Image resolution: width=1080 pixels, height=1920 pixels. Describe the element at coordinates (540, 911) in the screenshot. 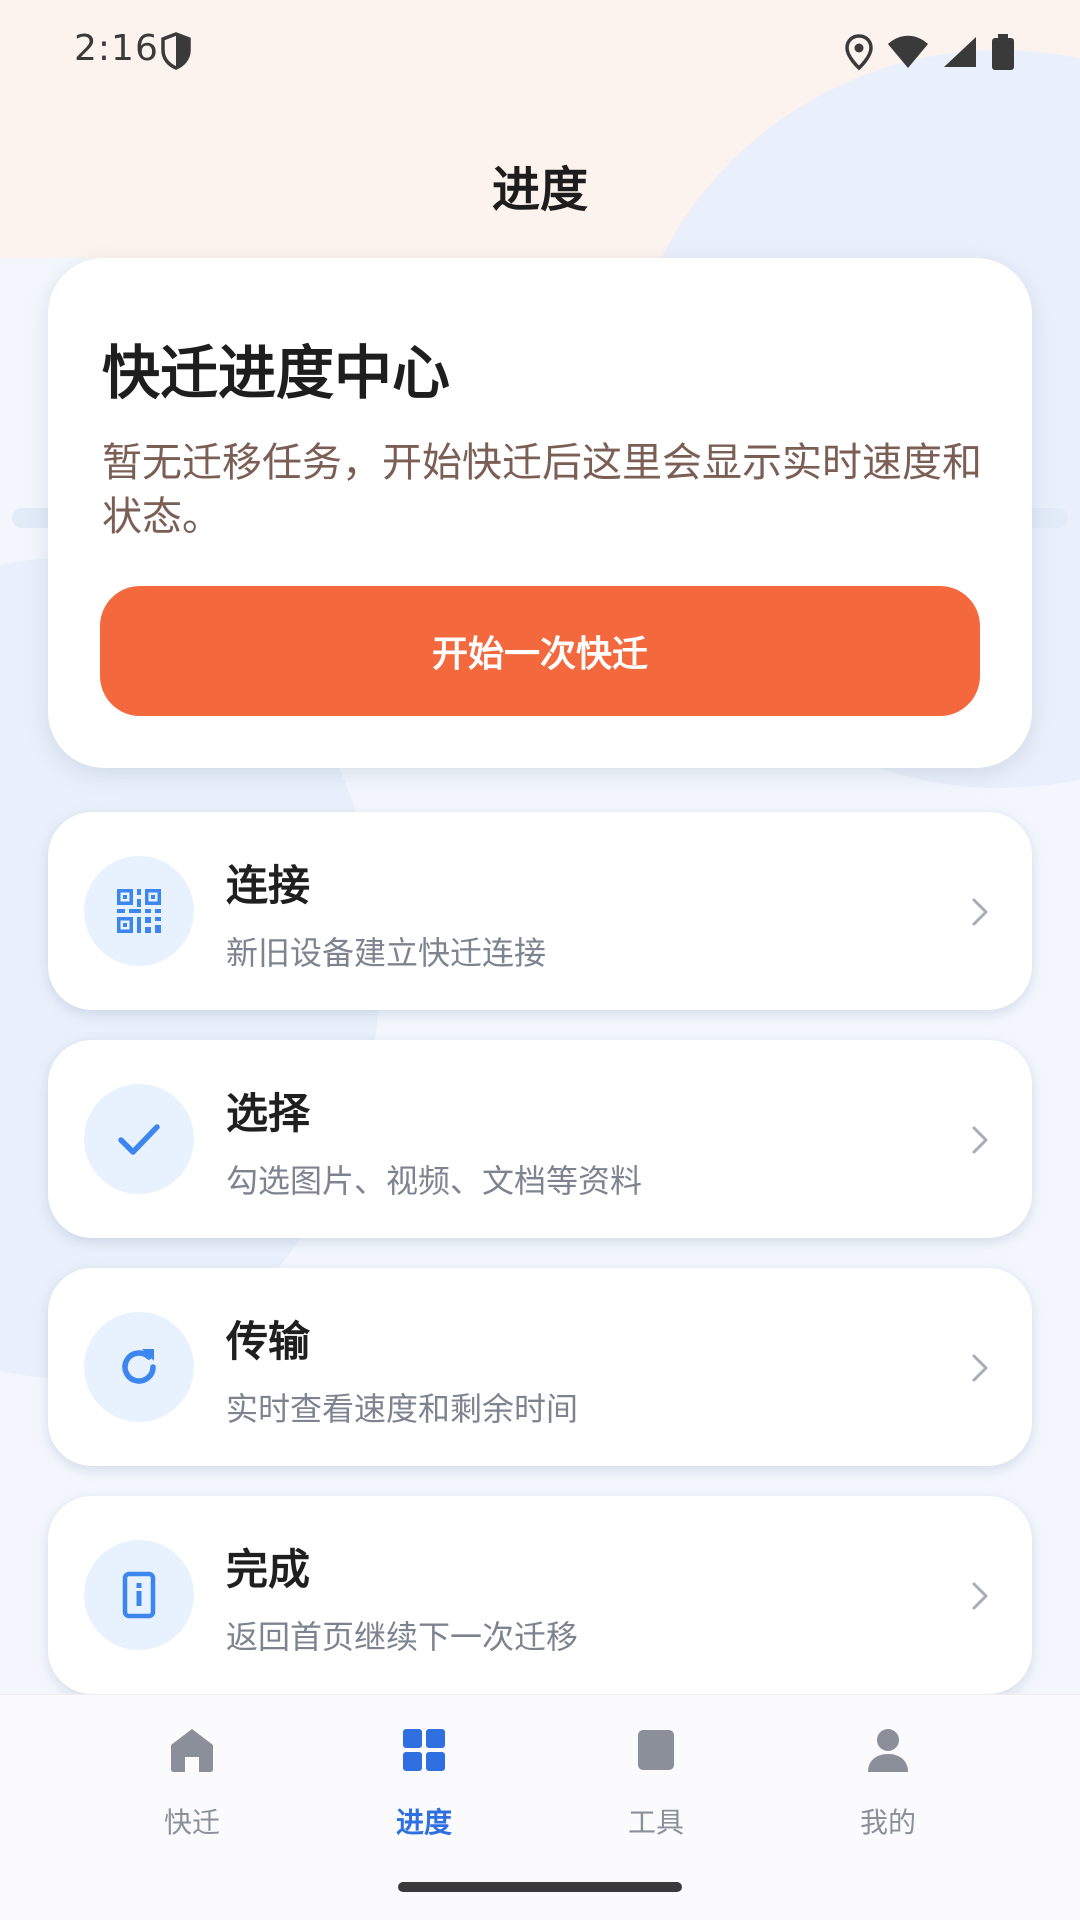

I see `step-card-connect: 连接 新旧设备建立快迁连接` at that location.